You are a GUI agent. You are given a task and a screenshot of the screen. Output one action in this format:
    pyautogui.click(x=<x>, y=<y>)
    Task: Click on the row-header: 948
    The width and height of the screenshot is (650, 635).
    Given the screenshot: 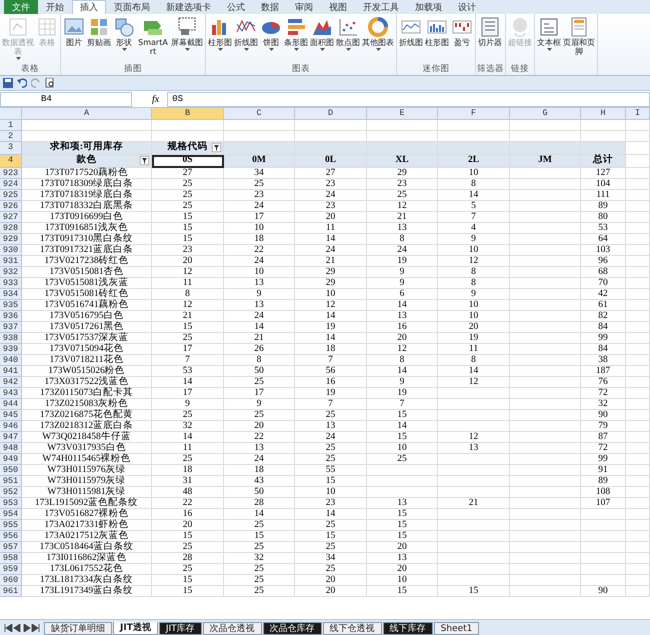 What is the action you would take?
    pyautogui.click(x=11, y=448)
    